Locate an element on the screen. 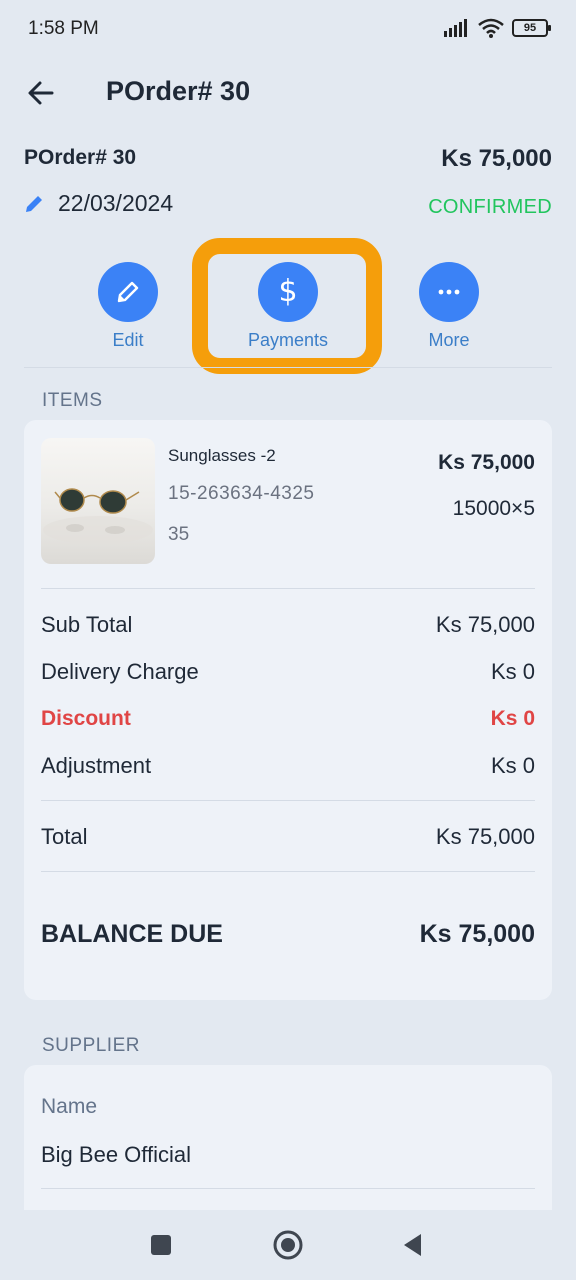  adjustment-label: Adjustment is located at coordinates (96, 765).